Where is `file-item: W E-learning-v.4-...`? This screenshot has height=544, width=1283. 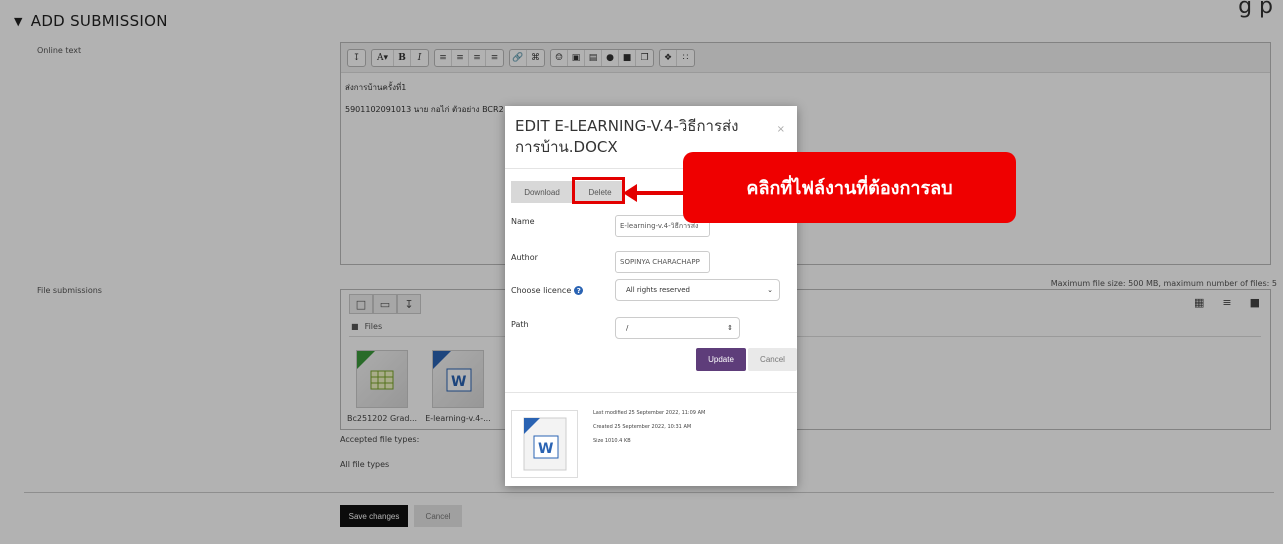 file-item: W E-learning-v.4-... is located at coordinates (458, 386).